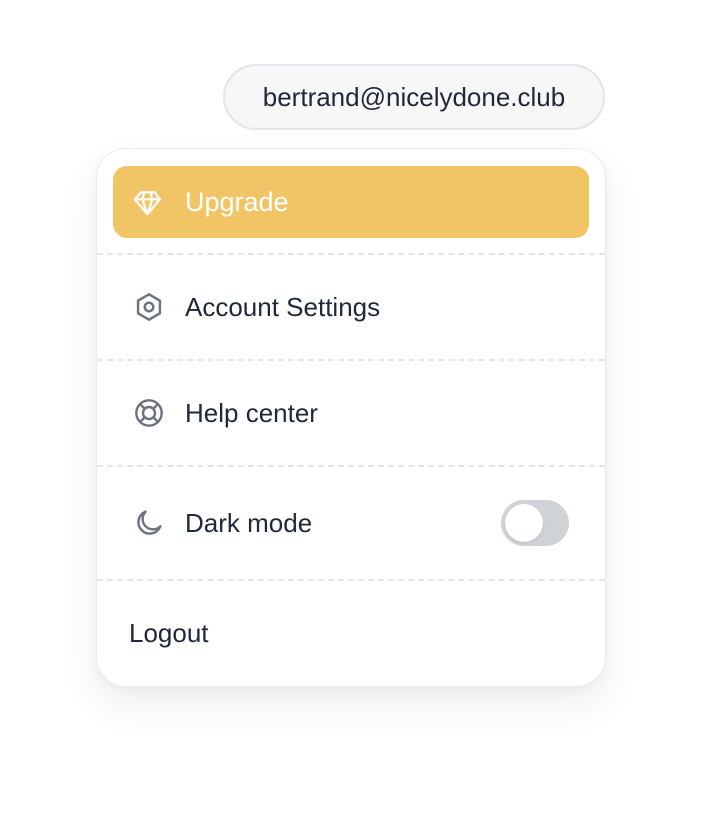 The width and height of the screenshot is (702, 815). I want to click on toggle-knob, so click(524, 523).